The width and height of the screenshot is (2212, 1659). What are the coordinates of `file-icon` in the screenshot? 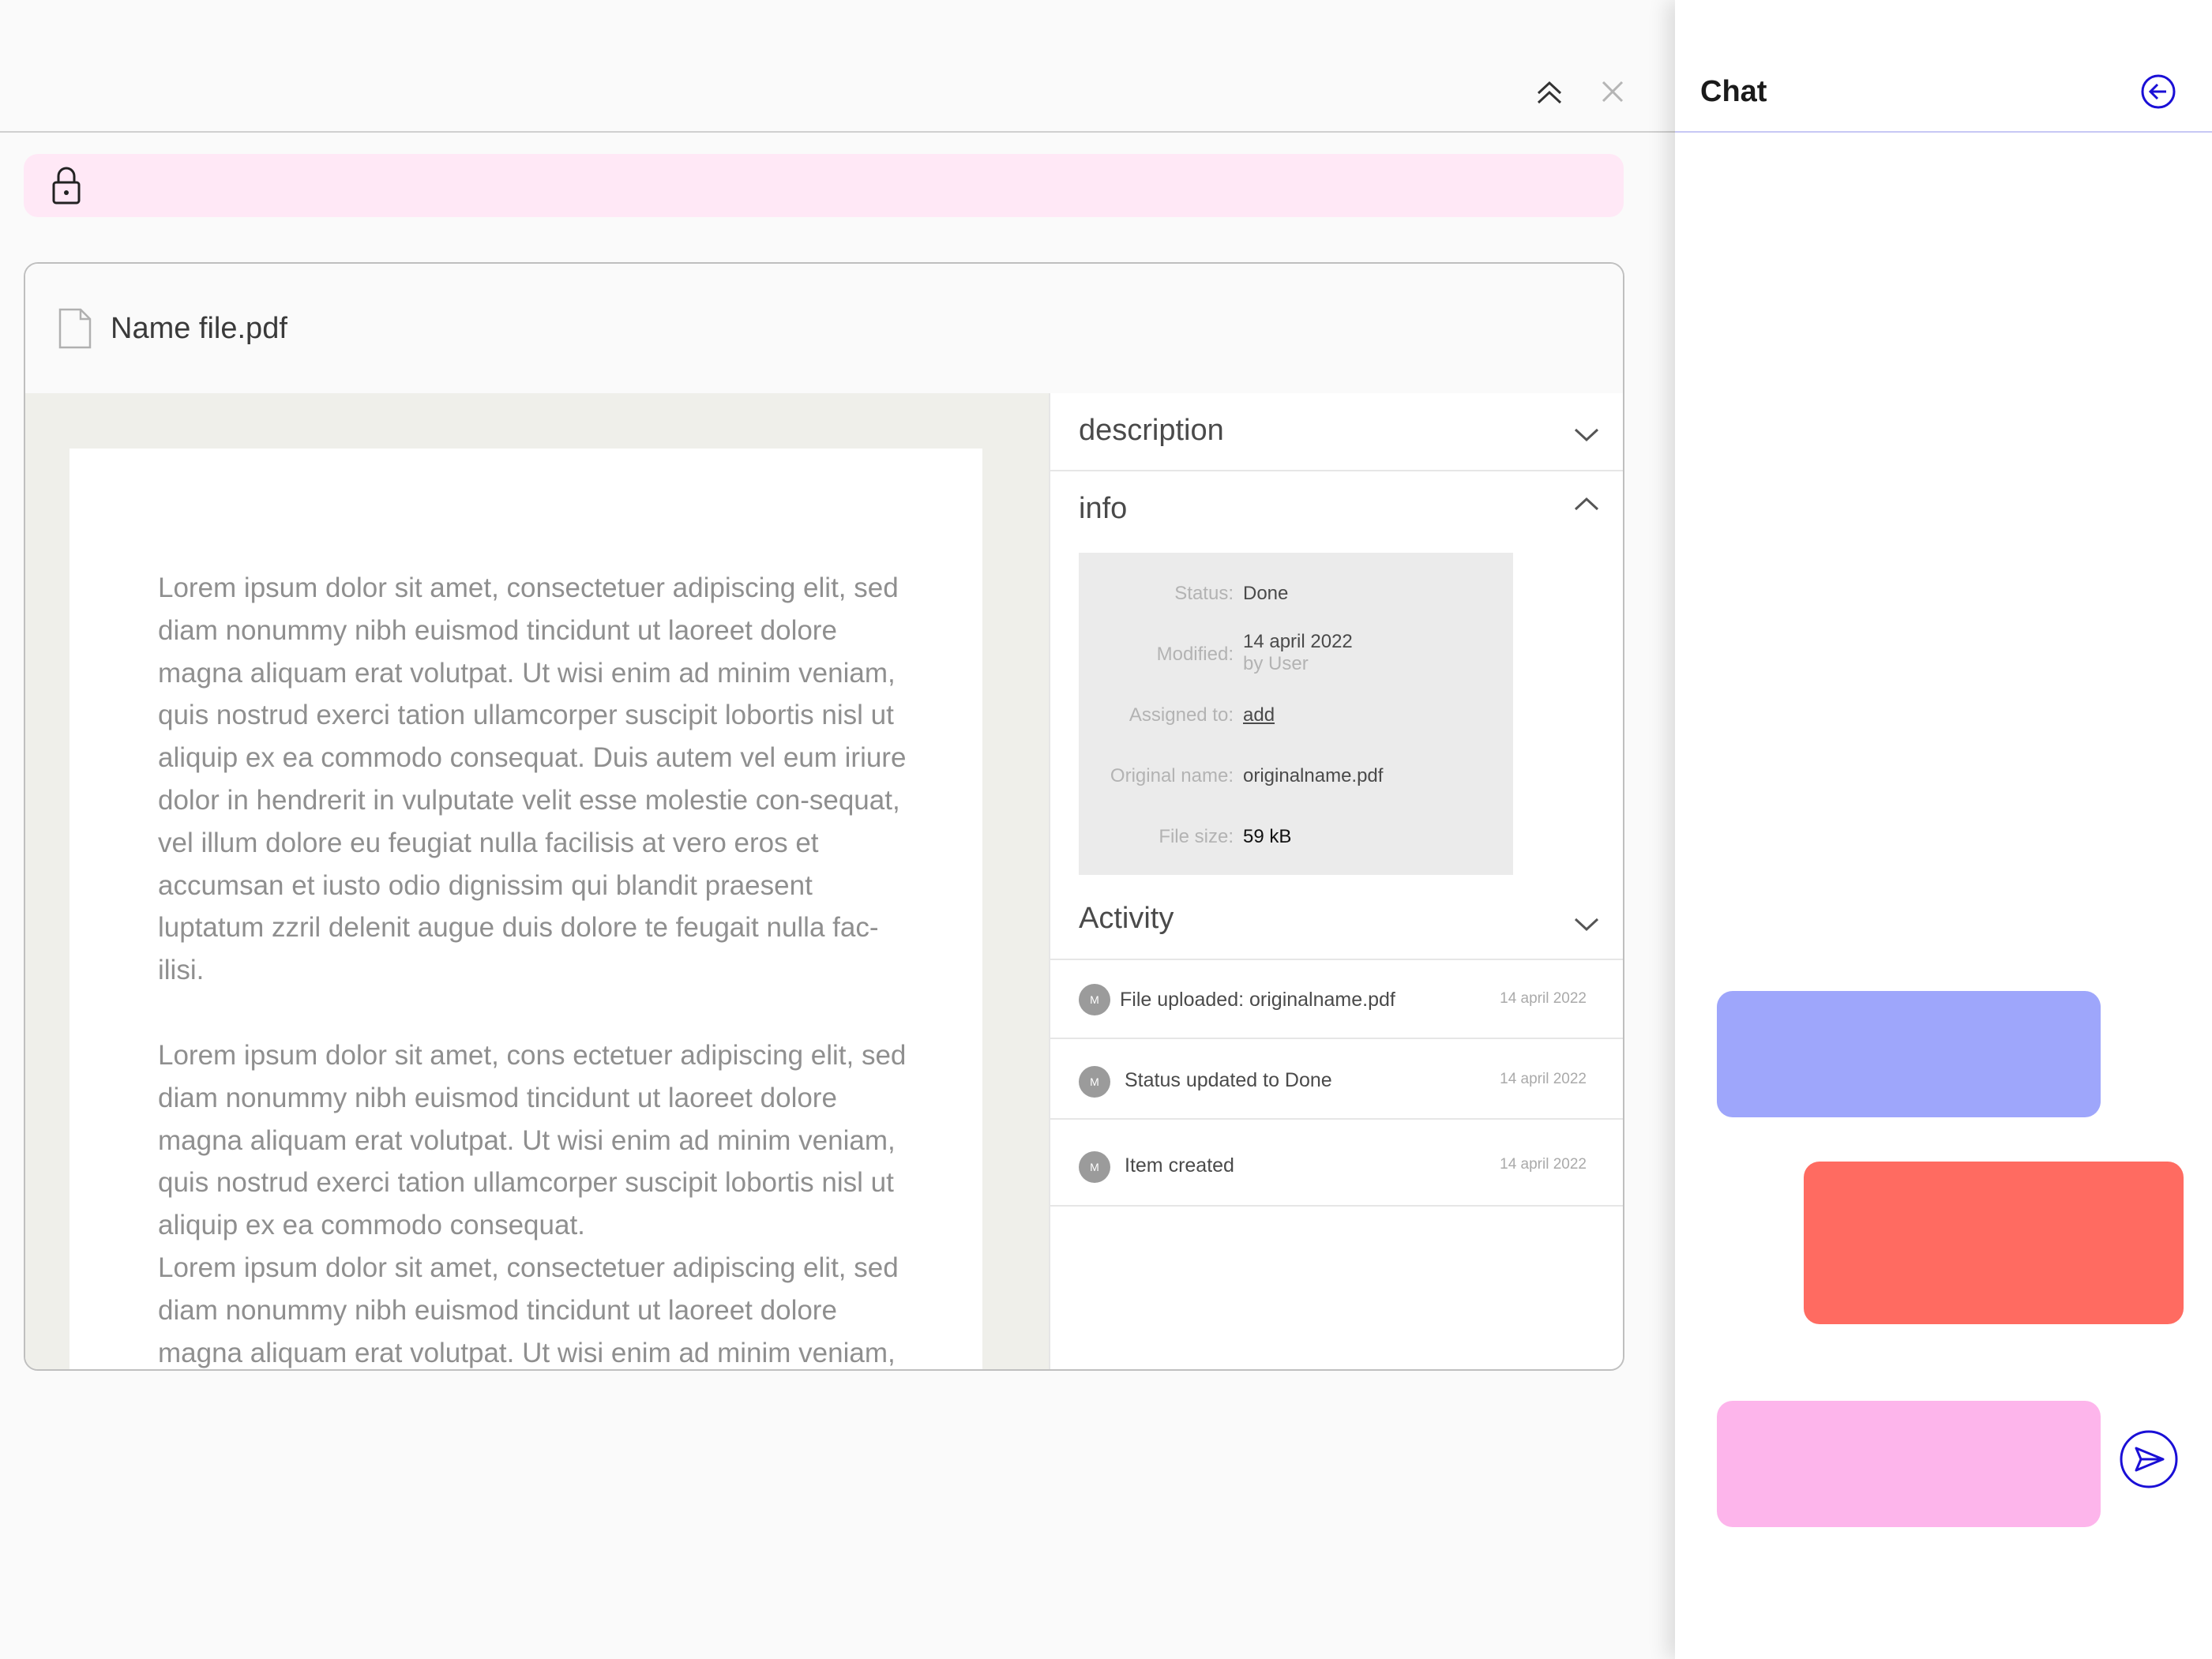 It's located at (75, 328).